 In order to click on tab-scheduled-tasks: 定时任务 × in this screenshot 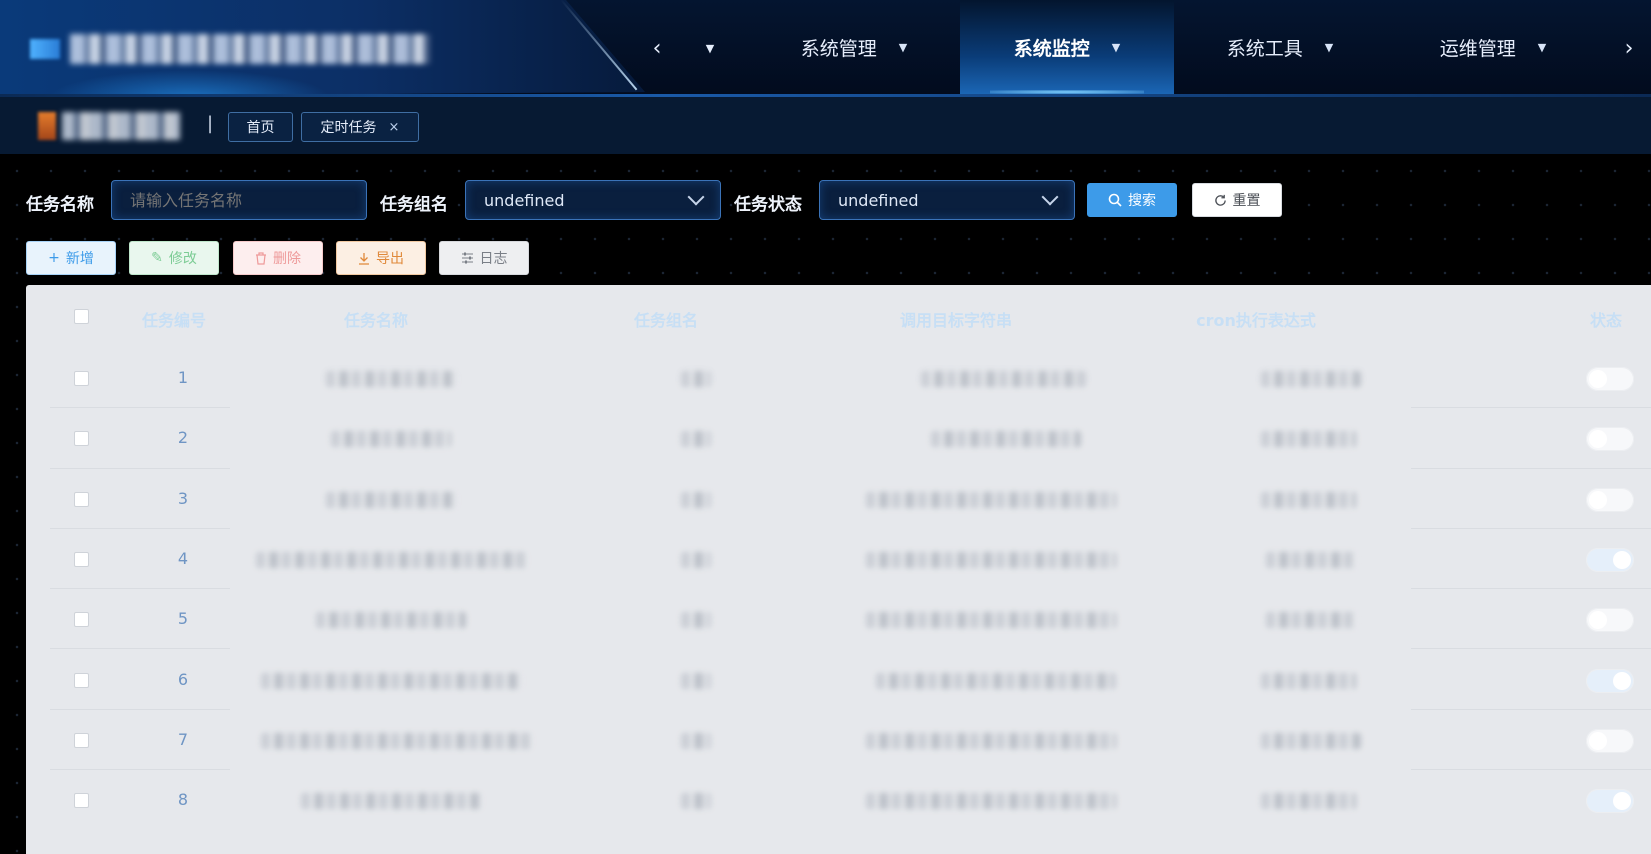, I will do `click(360, 127)`.